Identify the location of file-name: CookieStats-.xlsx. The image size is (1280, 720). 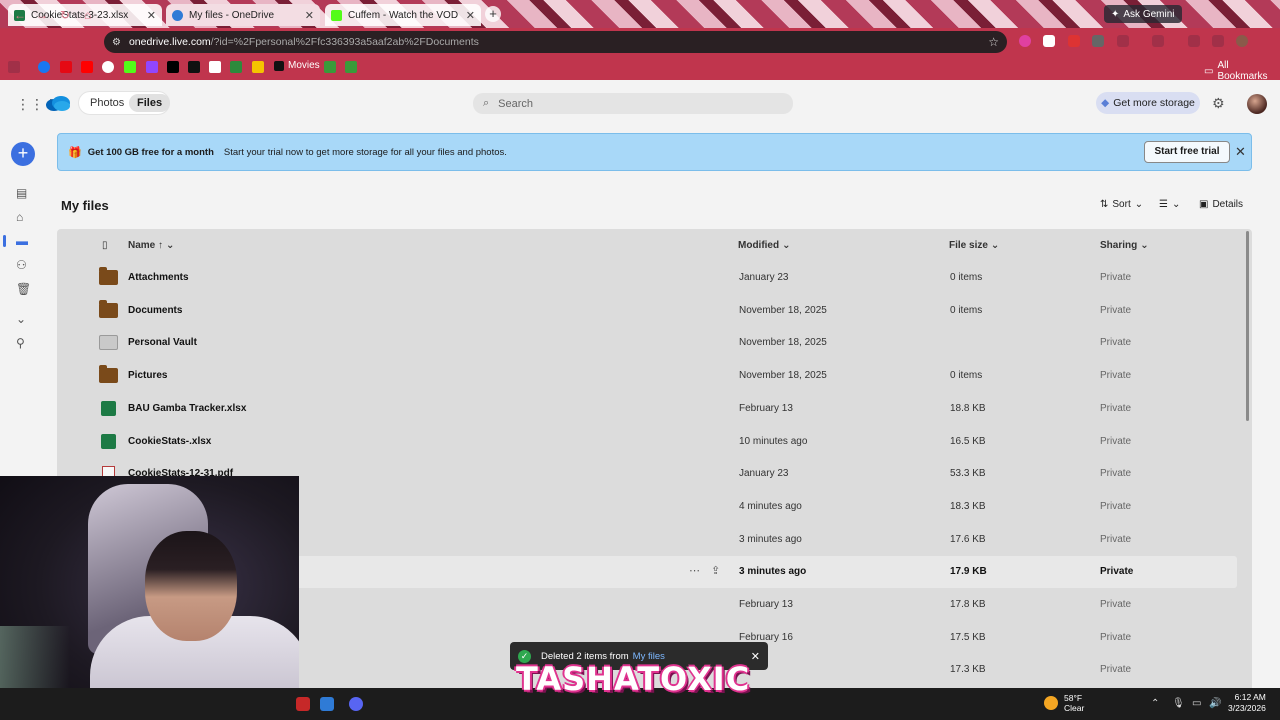
(169, 441).